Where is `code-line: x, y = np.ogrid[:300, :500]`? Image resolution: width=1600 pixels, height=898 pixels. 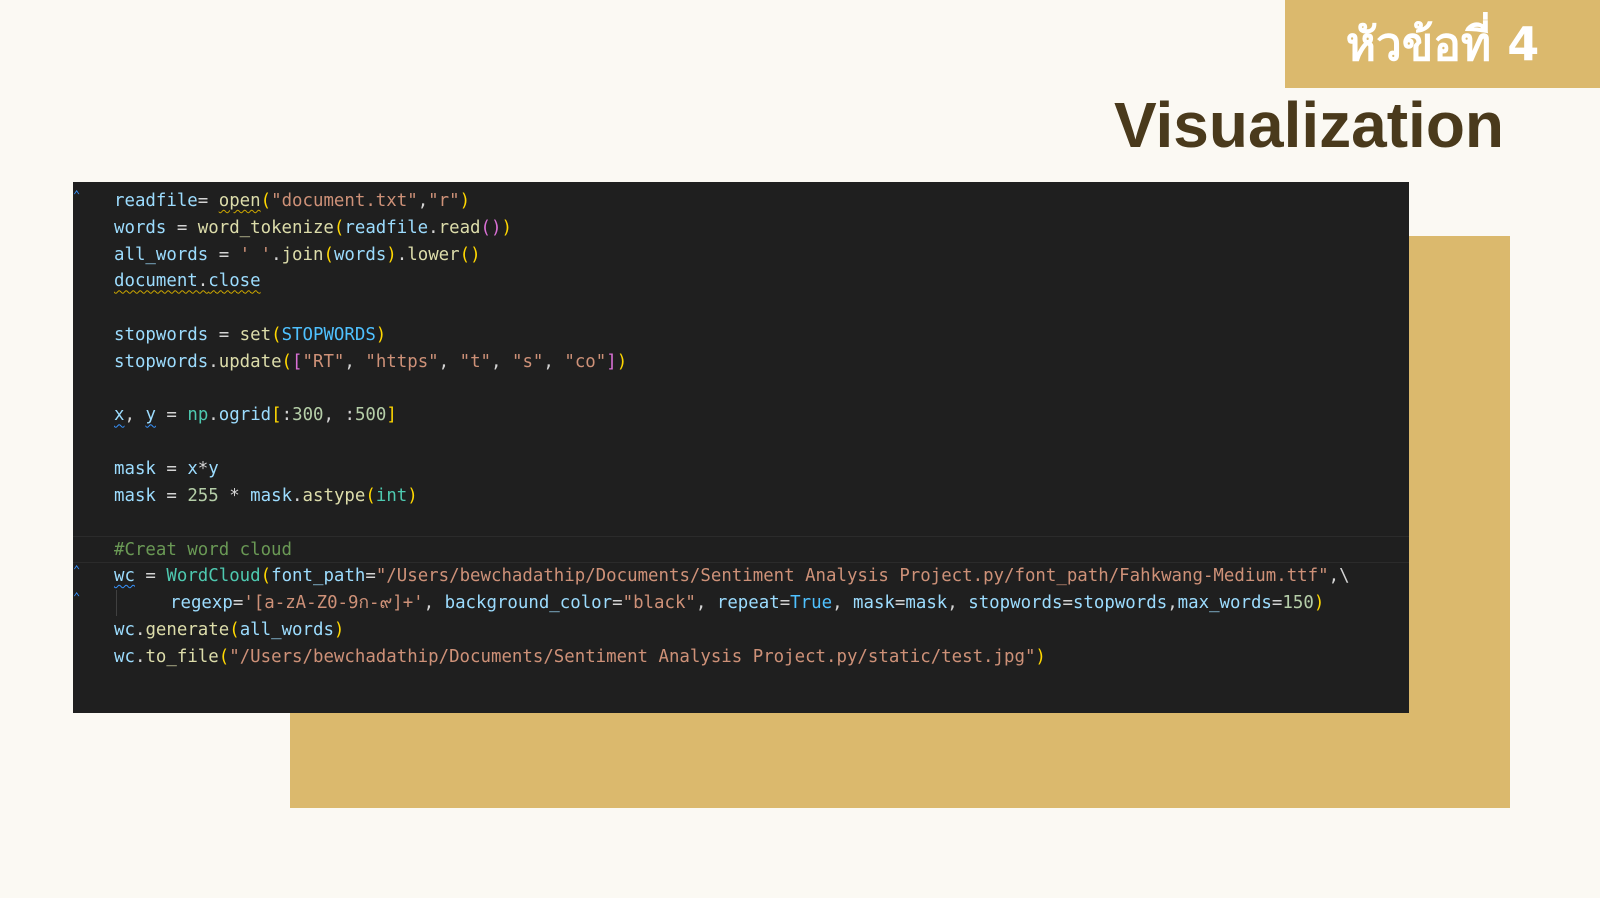
code-line: x, y = np.ogrid[:300, :500] is located at coordinates (741, 415).